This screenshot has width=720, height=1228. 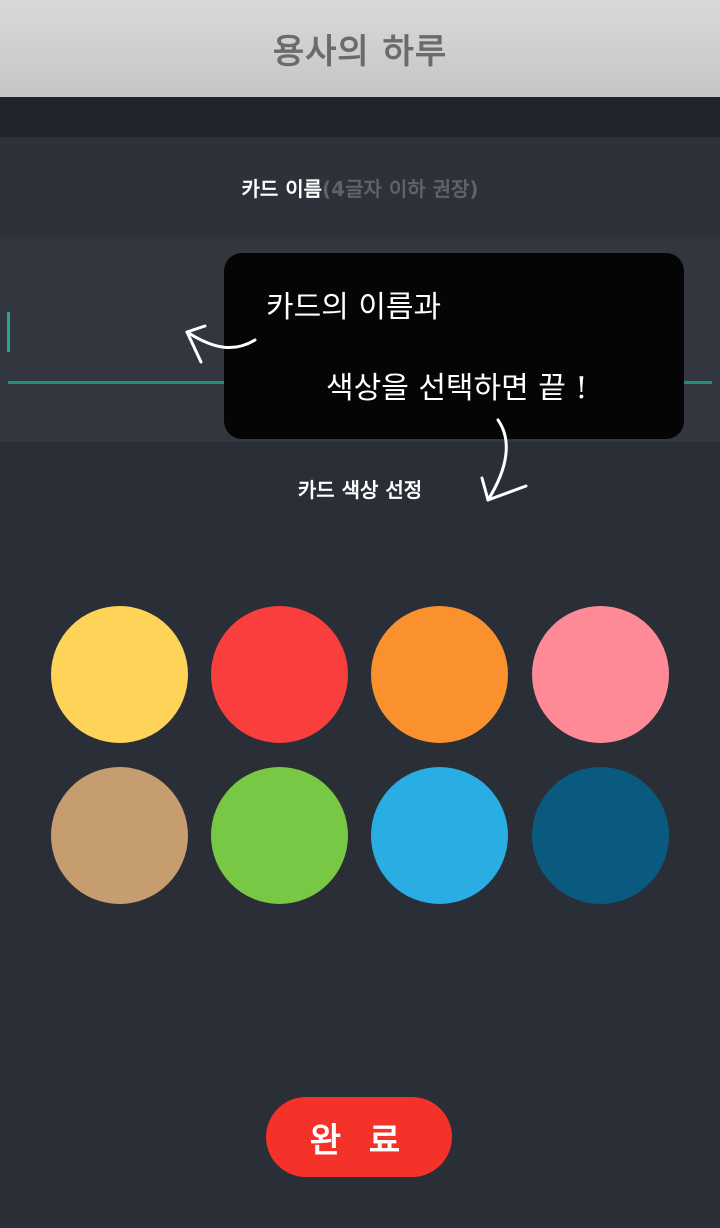 What do you see at coordinates (119, 835) in the screenshot?
I see `color-swatch-tan` at bounding box center [119, 835].